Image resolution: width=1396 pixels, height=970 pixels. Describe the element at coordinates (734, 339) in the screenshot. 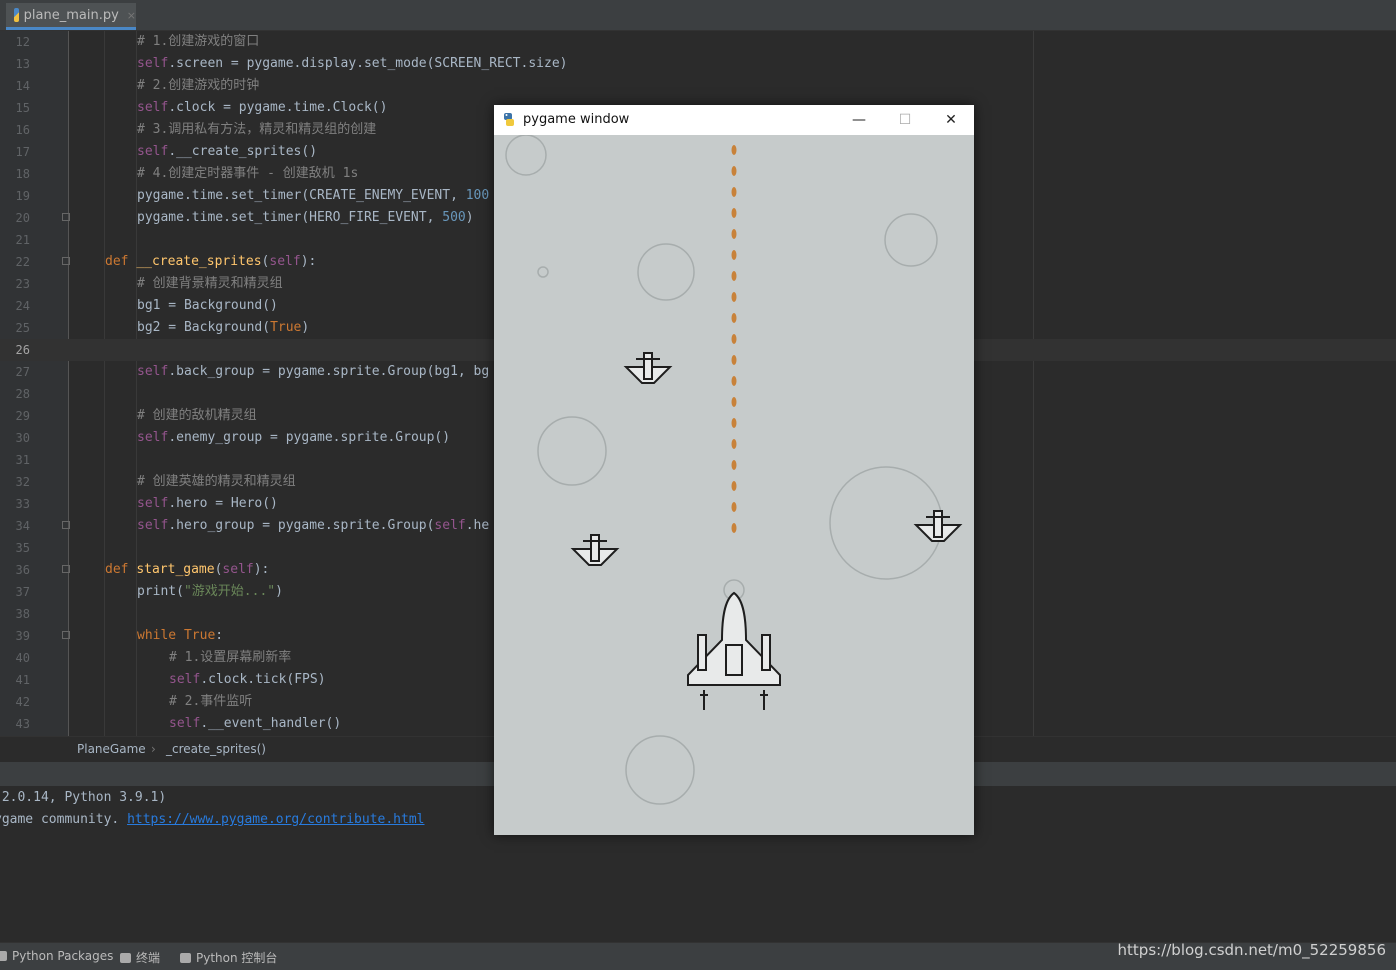

I see `bullet-stream` at that location.